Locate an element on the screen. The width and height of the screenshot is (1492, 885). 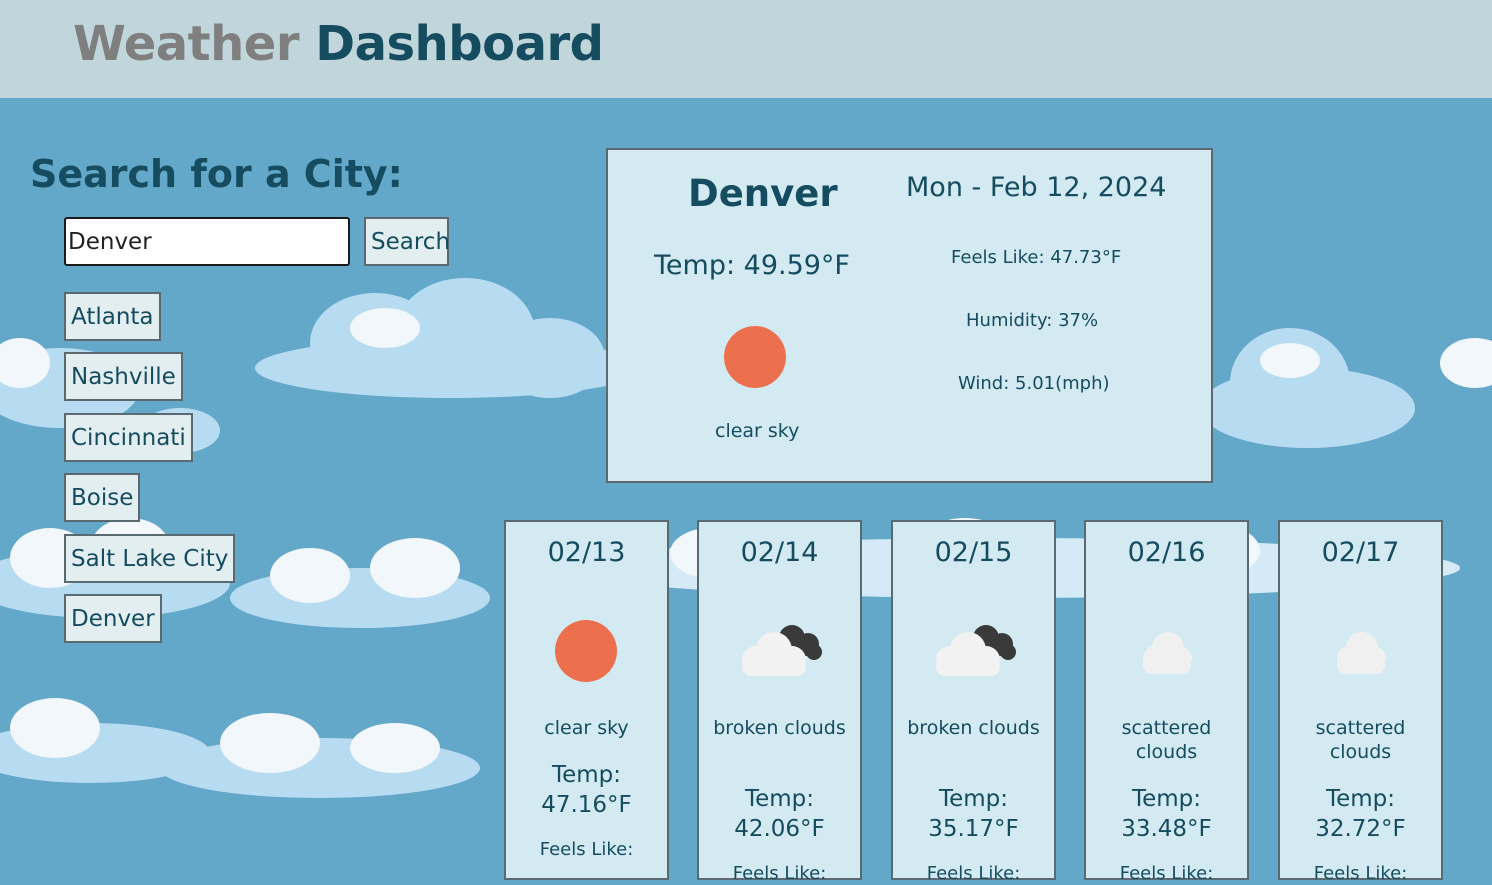
forecast-date: 02/15 is located at coordinates (973, 552).